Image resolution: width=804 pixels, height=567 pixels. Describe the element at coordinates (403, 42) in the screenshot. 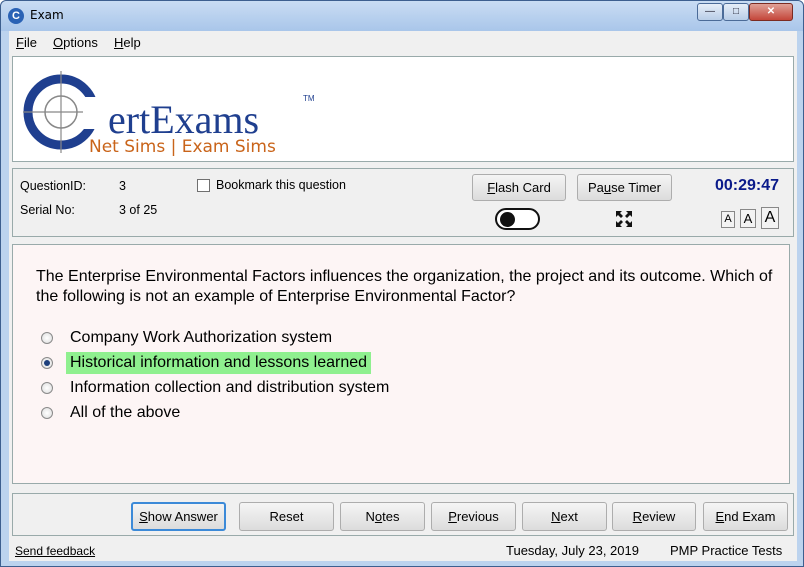

I see `menu-bar: File Options Help` at that location.